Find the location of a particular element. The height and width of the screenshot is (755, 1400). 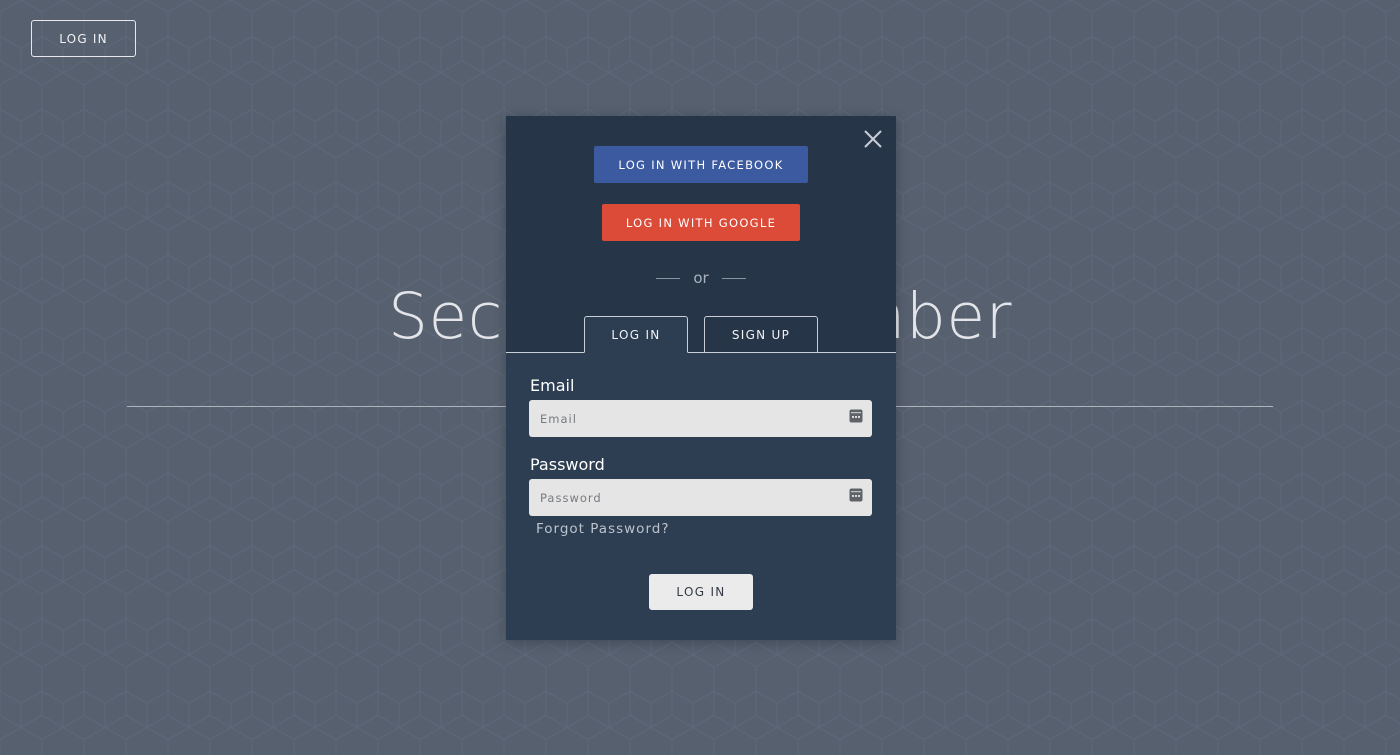

header-login-button: LOG IN is located at coordinates (83, 38).